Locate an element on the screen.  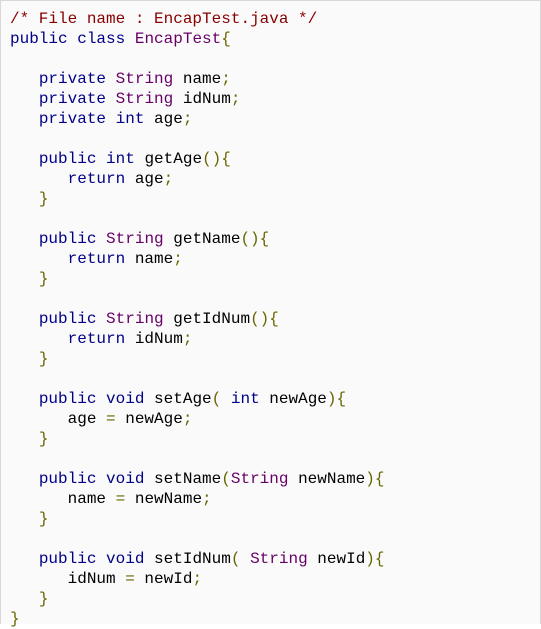
code-token: getAge is located at coordinates (168, 159).